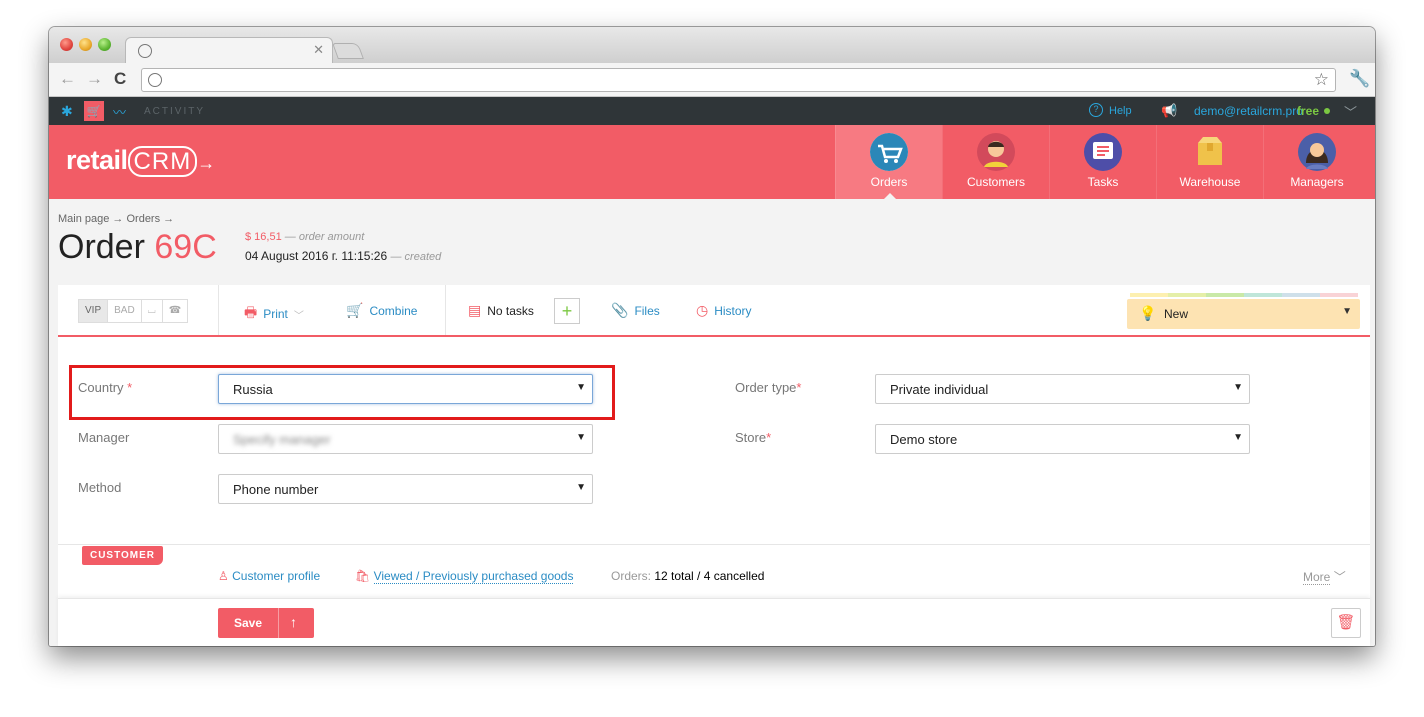 The width and height of the screenshot is (1424, 717). I want to click on delete-button: 🗑, so click(1346, 623).